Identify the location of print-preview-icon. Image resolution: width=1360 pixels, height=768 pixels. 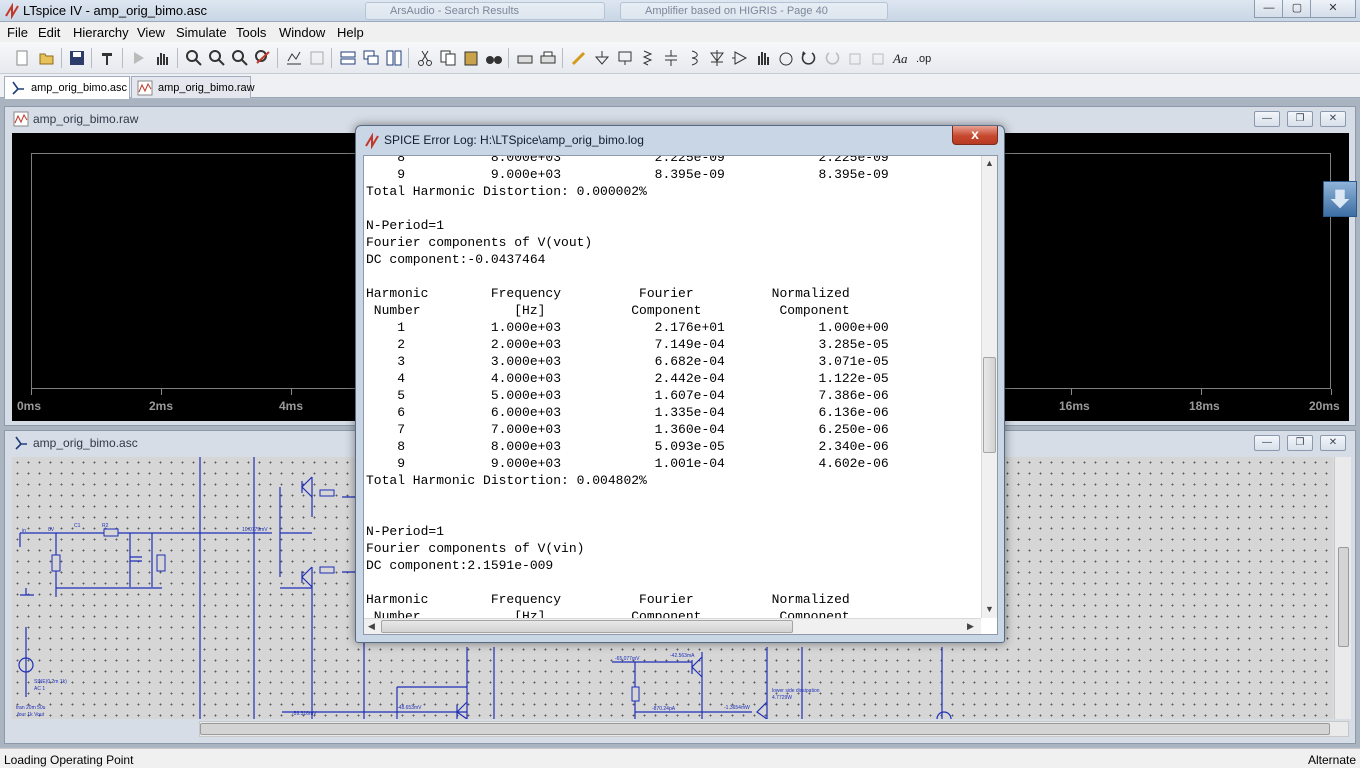
(525, 58).